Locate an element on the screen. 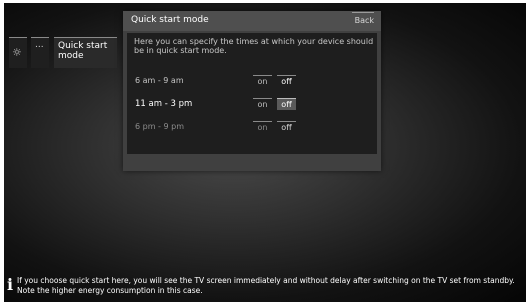 The width and height of the screenshot is (530, 305). panel-title: Quick start mode is located at coordinates (170, 20).